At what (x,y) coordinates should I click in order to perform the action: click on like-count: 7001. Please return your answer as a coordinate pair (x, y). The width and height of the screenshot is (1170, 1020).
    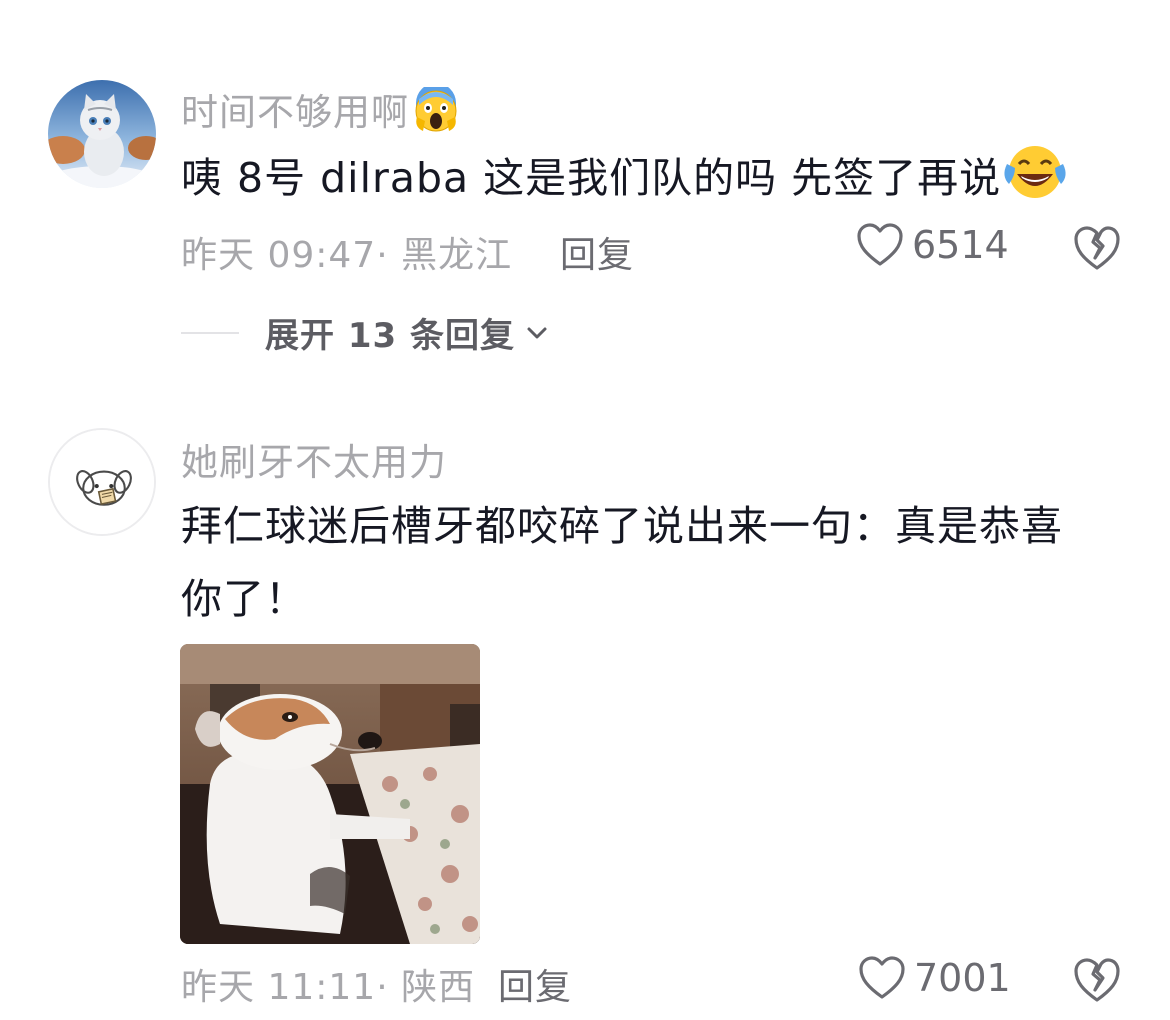
    Looking at the image, I should click on (962, 978).